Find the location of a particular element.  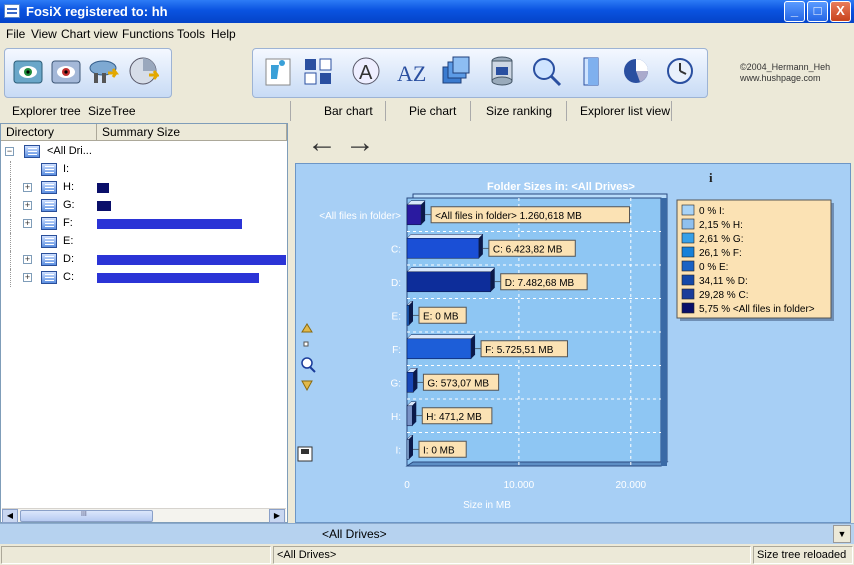

copyright-line: ©2004_Hermann_Heh is located at coordinates (785, 67).